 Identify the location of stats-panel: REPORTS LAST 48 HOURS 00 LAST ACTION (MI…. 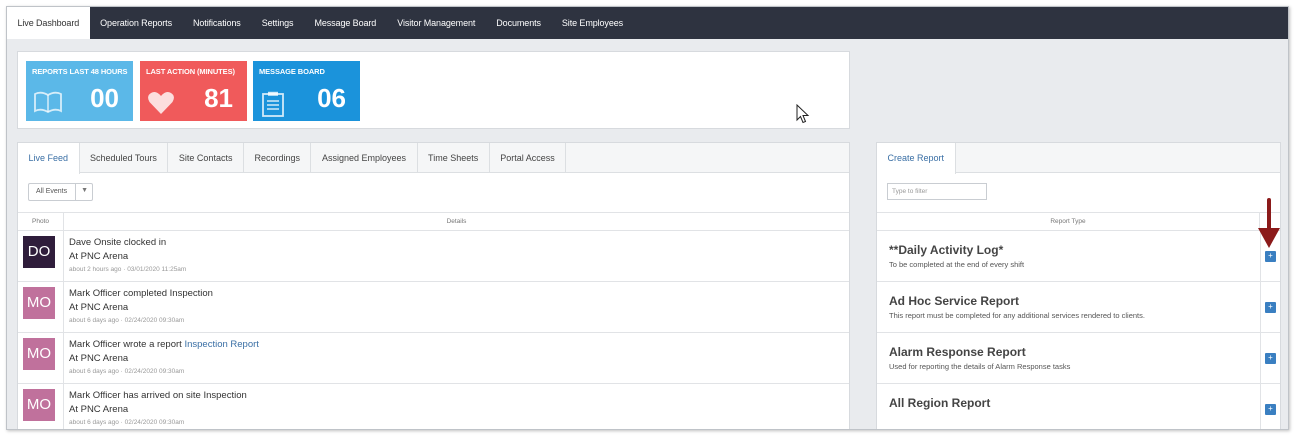
(433, 90).